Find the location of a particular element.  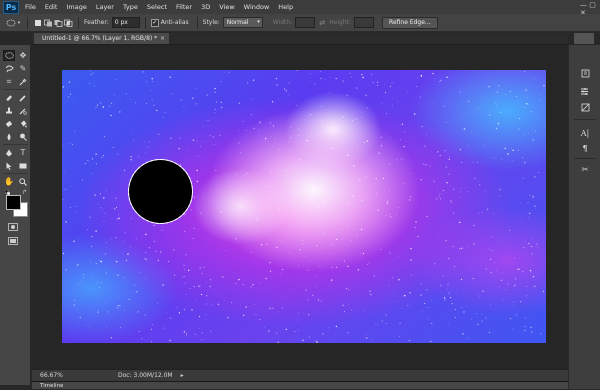

menu-image: Image is located at coordinates (76, 7).